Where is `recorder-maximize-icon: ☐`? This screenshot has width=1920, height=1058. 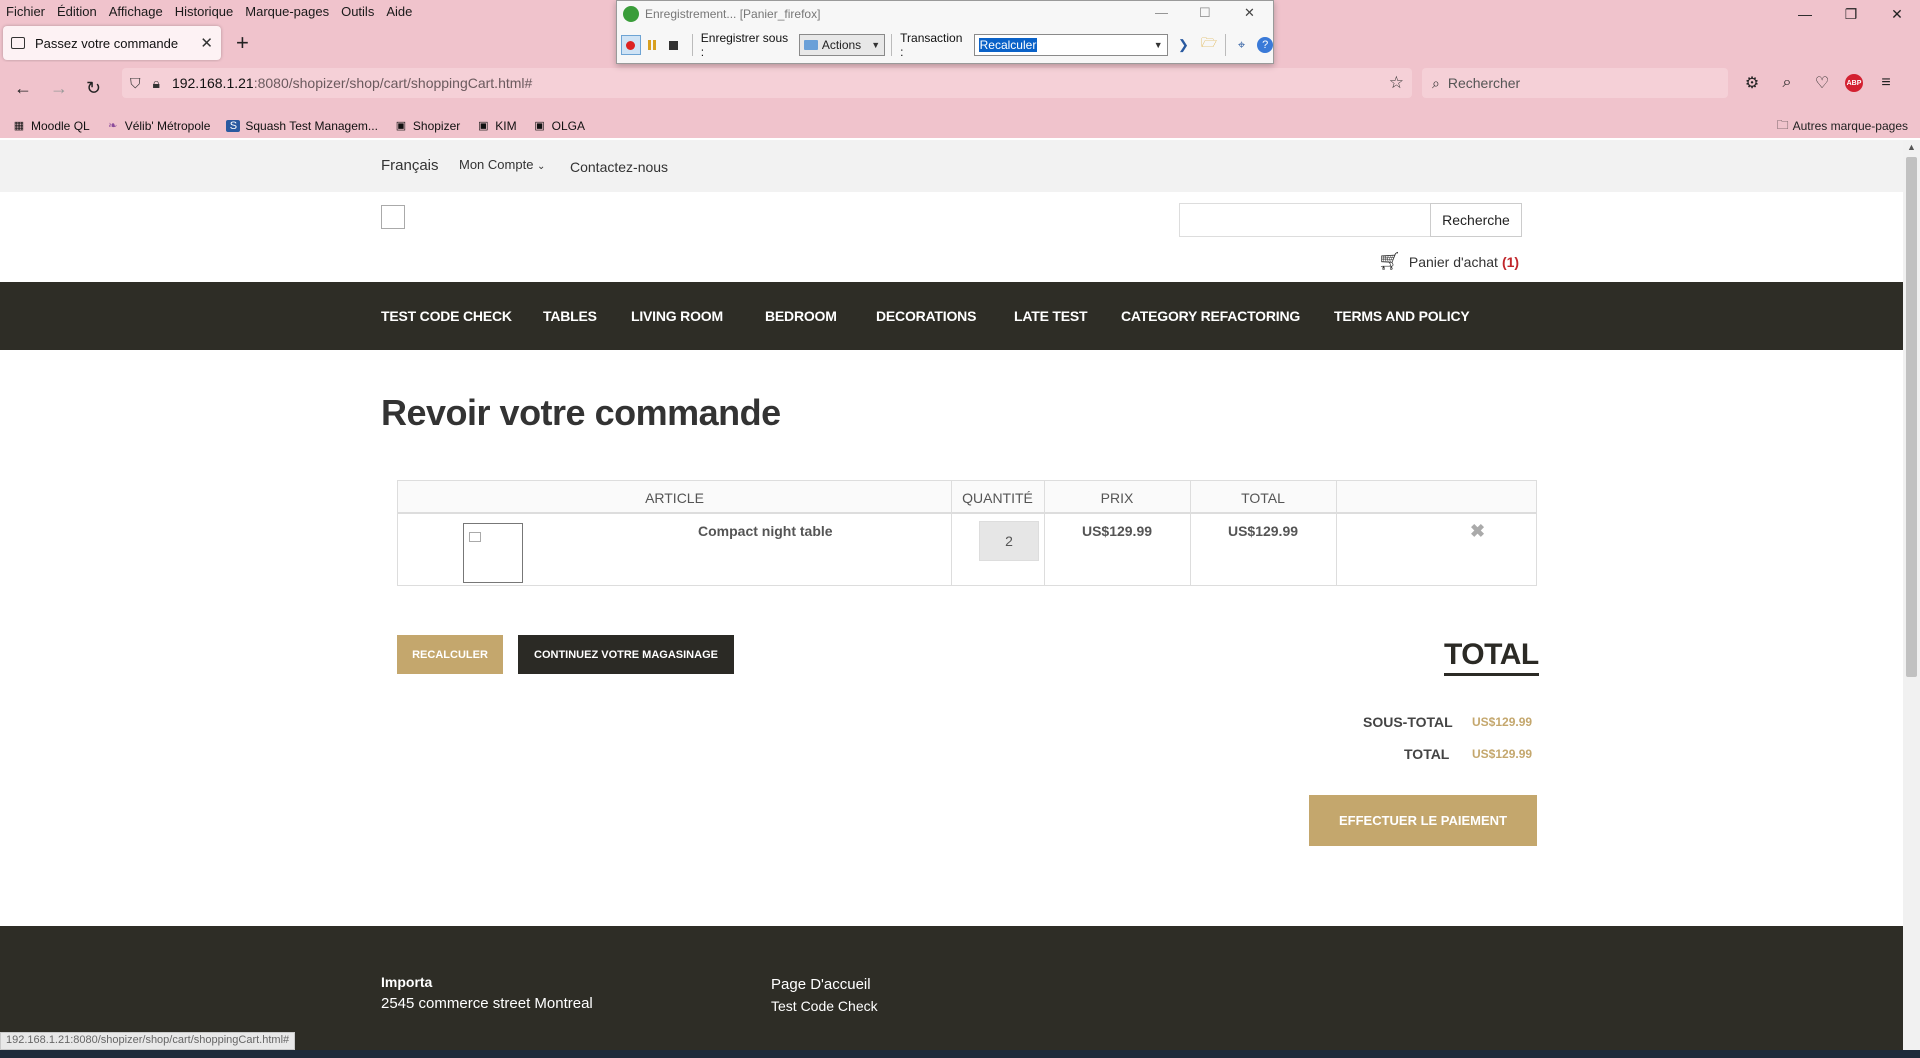 recorder-maximize-icon: ☐ is located at coordinates (1205, 13).